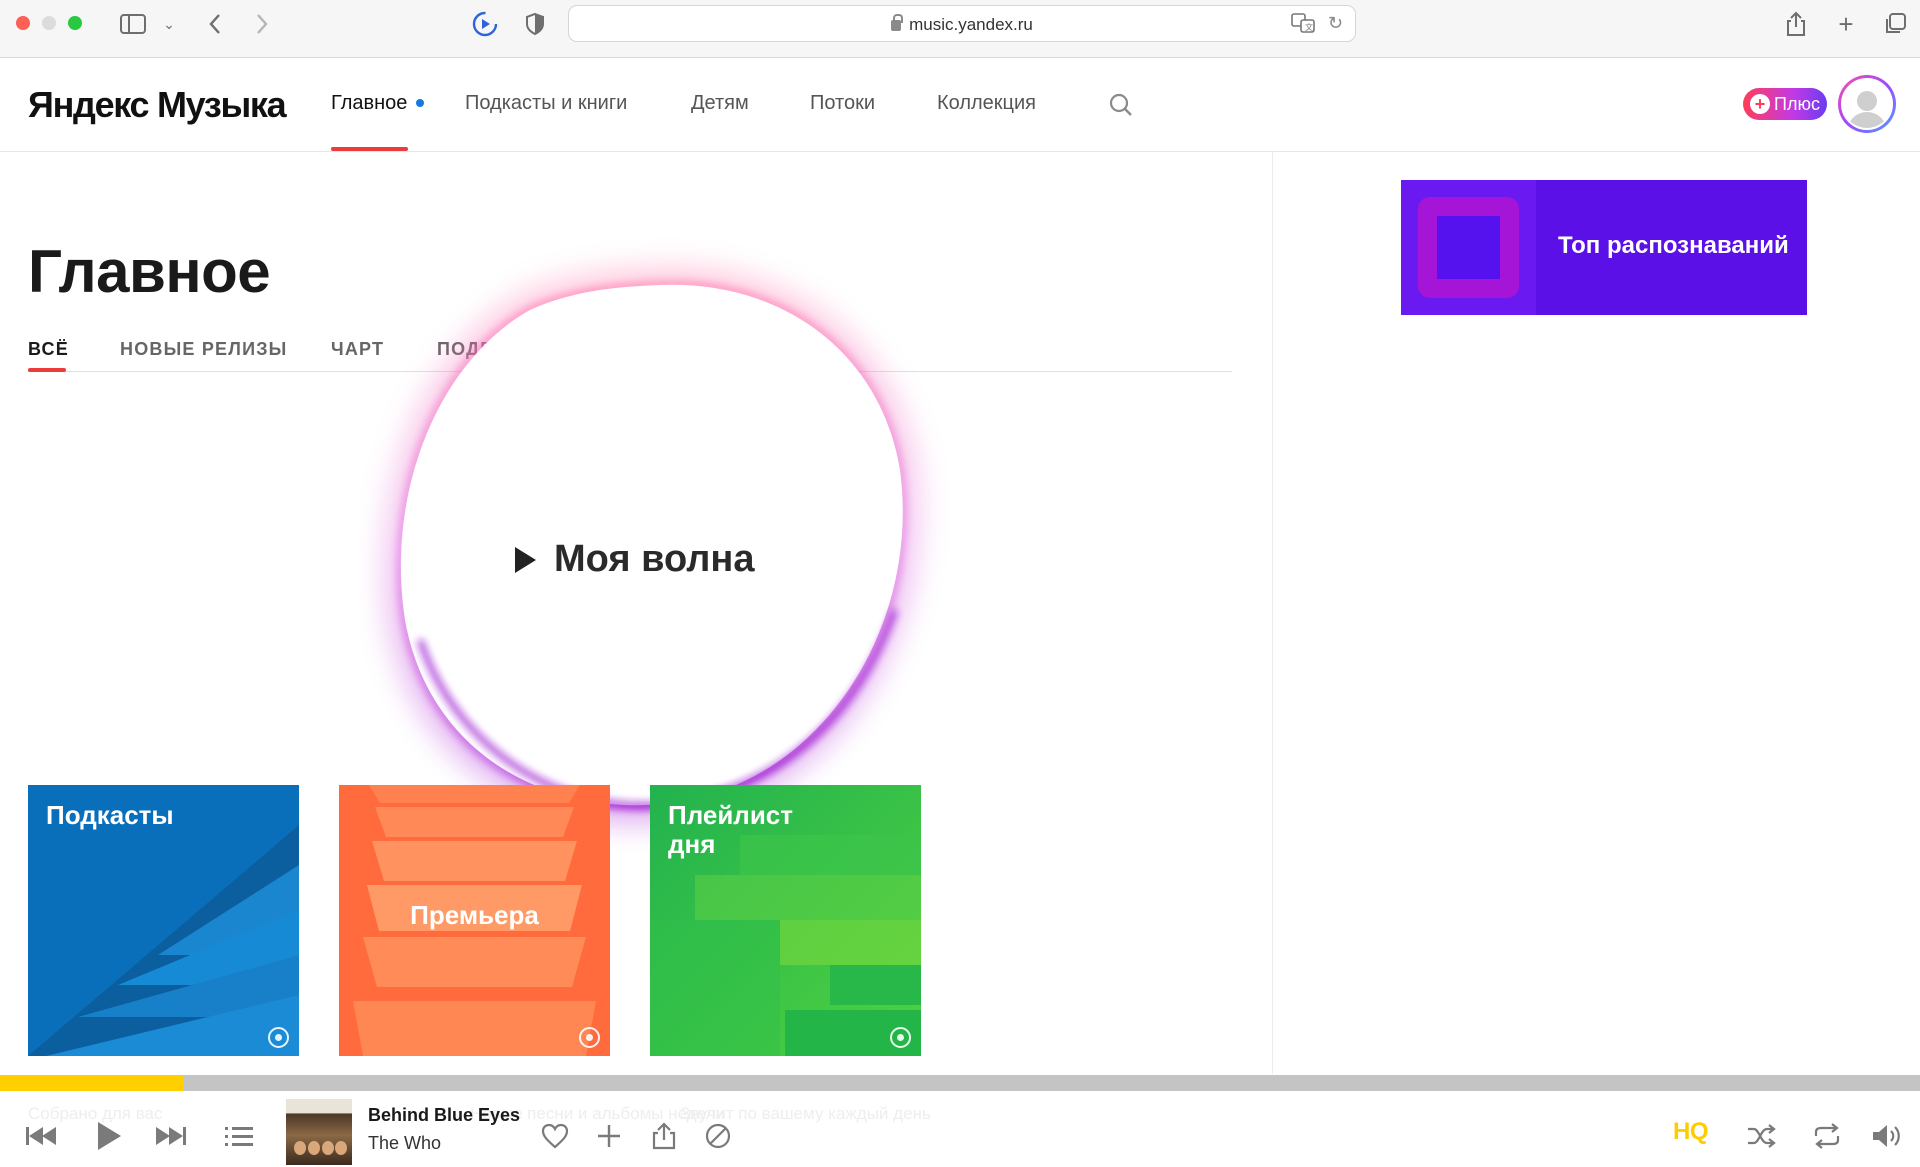 Image resolution: width=1920 pixels, height=1167 pixels. I want to click on promo-label: Топ распознаваний, so click(1673, 245).